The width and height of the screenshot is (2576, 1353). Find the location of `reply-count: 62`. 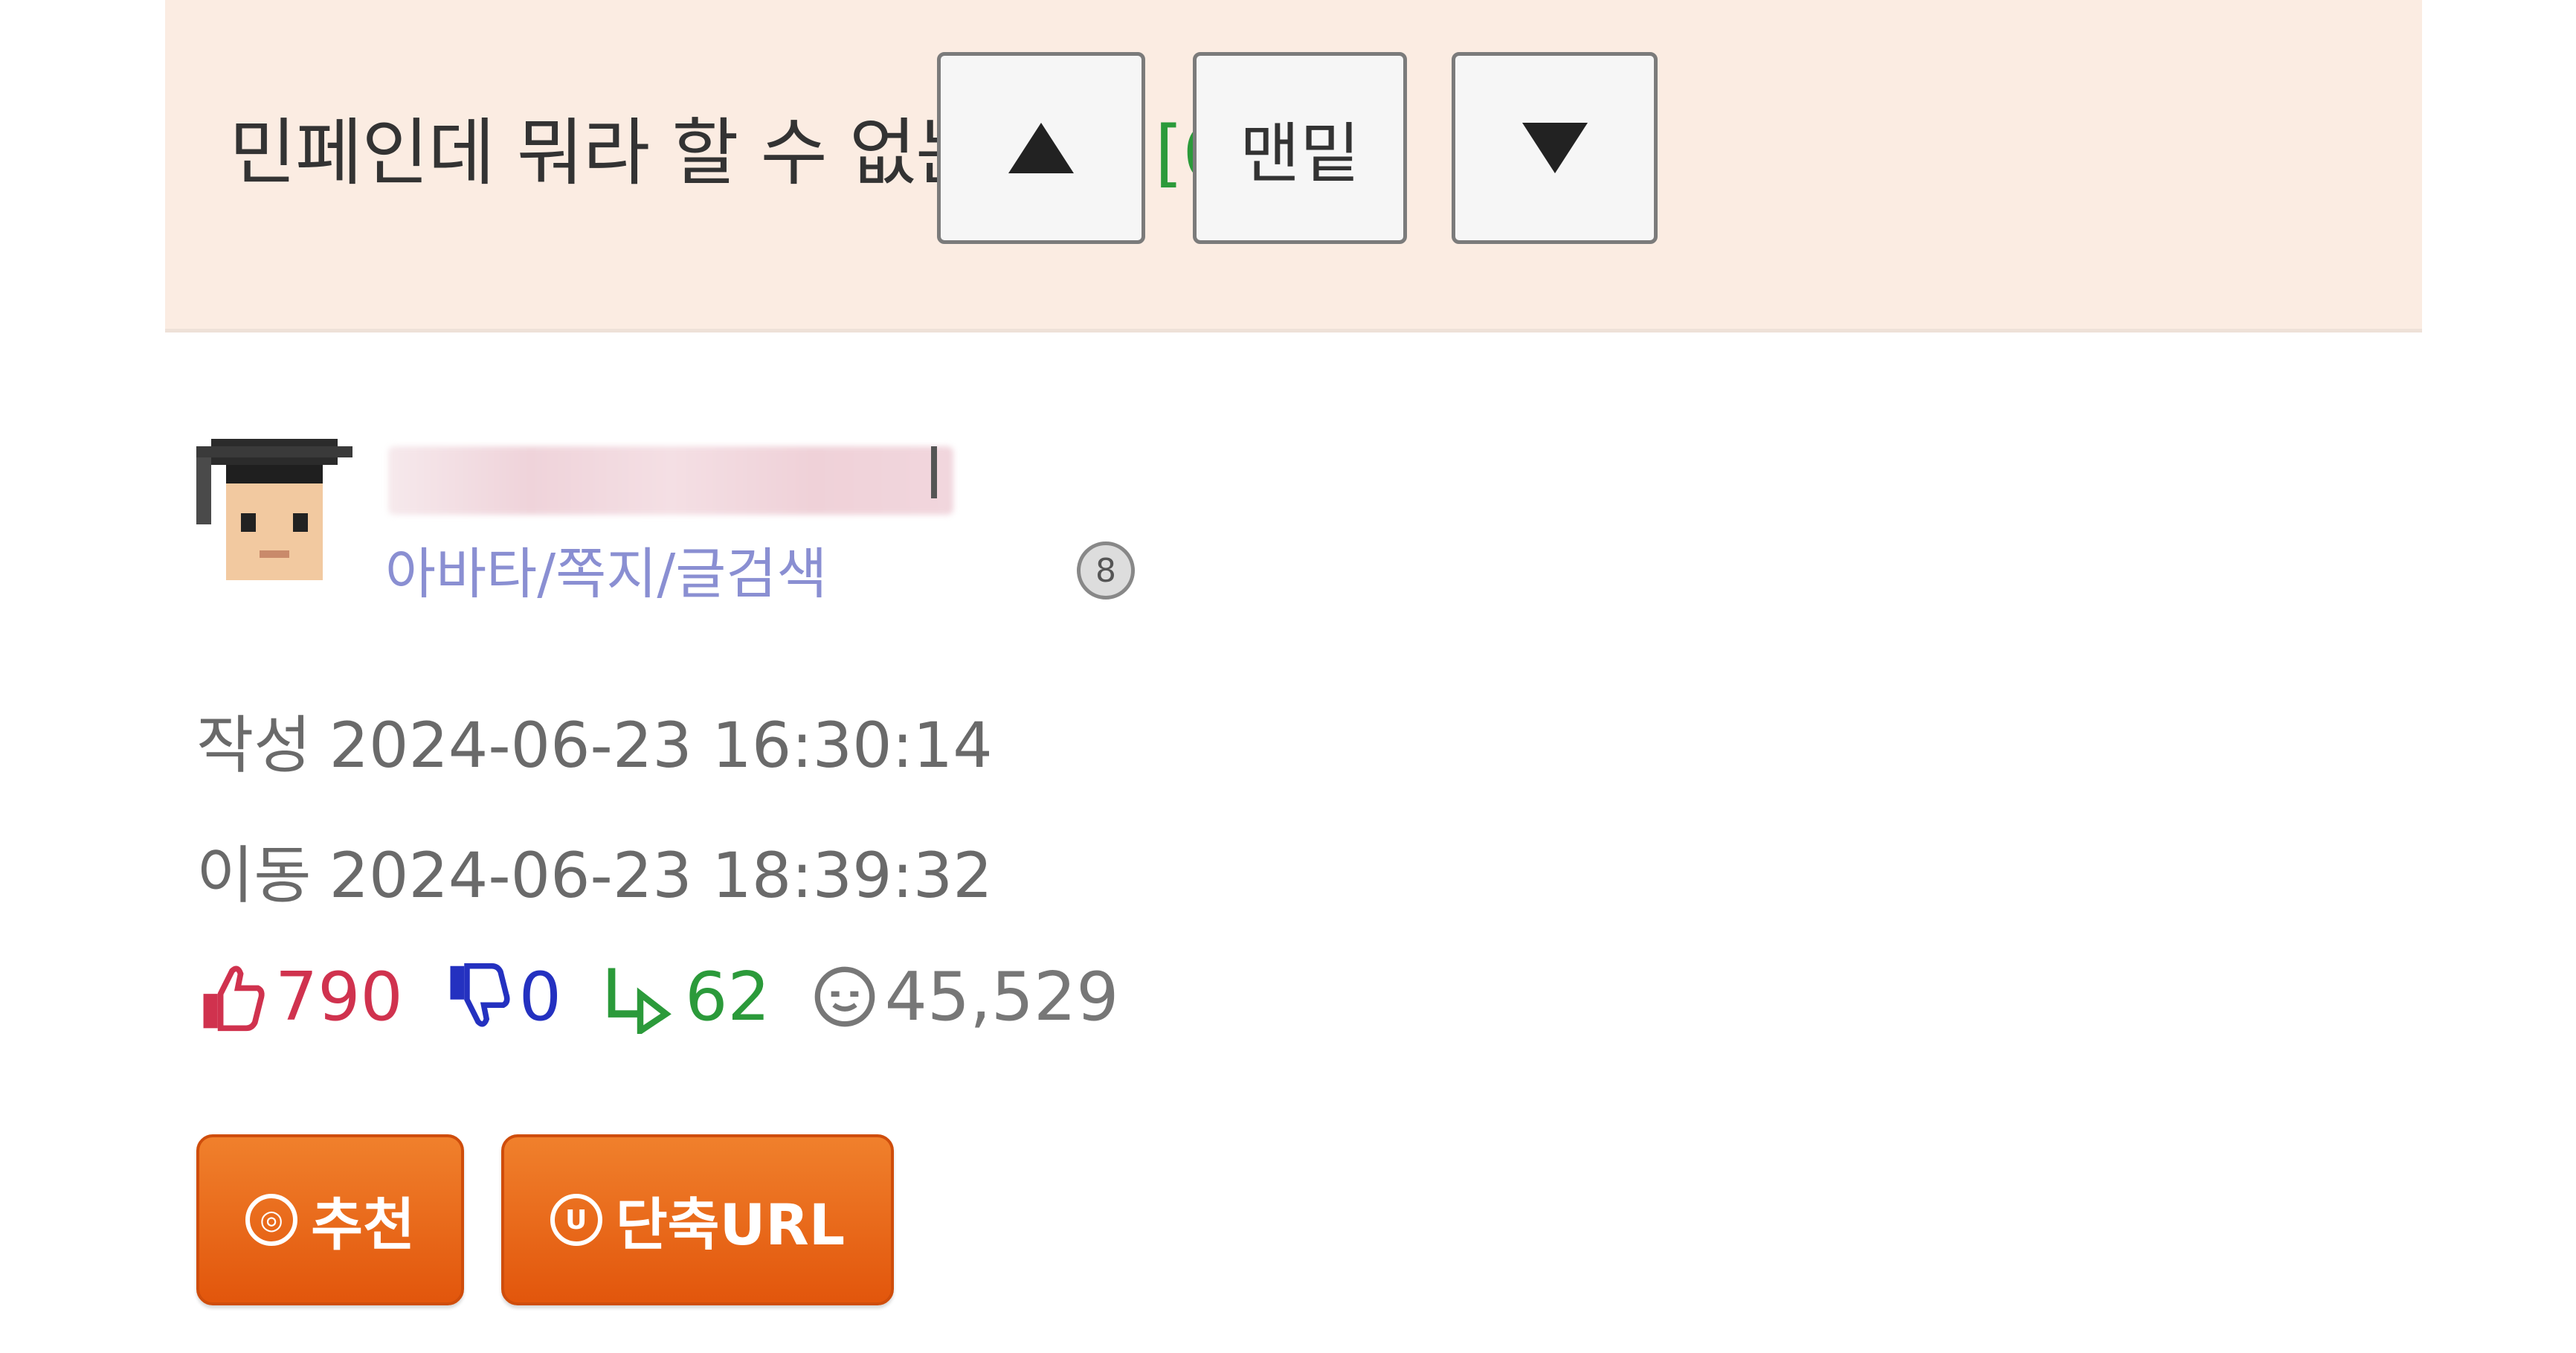

reply-count: 62 is located at coordinates (727, 996).